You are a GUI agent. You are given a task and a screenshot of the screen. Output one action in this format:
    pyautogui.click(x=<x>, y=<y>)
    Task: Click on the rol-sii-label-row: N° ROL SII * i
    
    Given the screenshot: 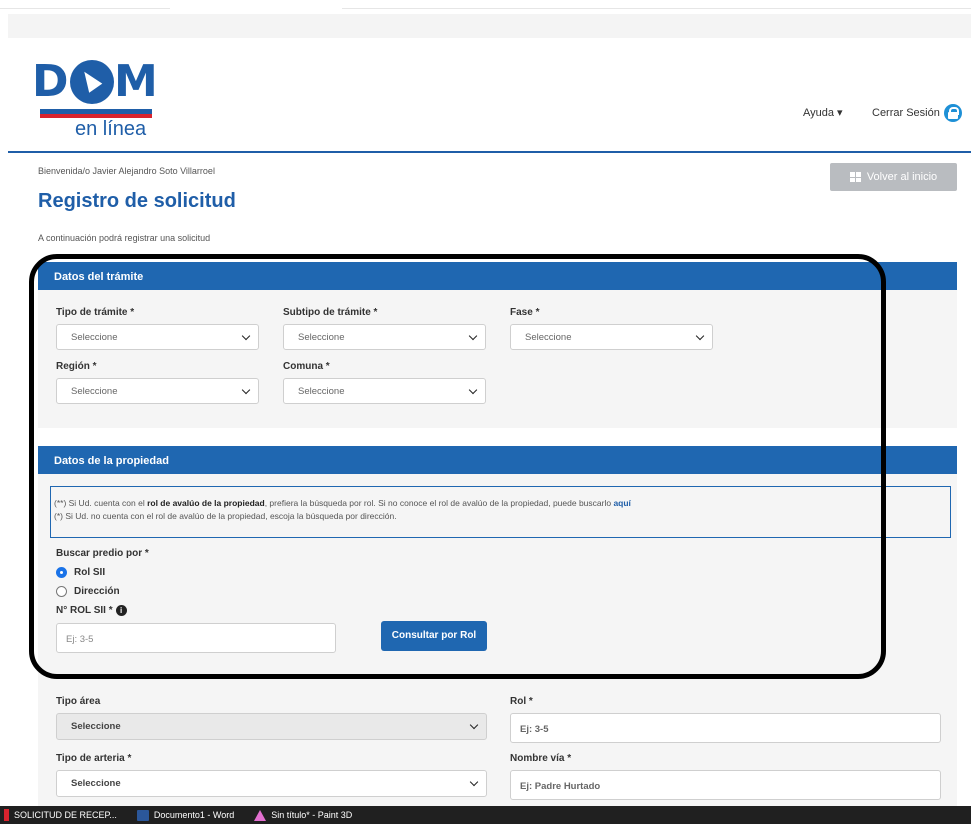 What is the action you would take?
    pyautogui.click(x=91, y=610)
    